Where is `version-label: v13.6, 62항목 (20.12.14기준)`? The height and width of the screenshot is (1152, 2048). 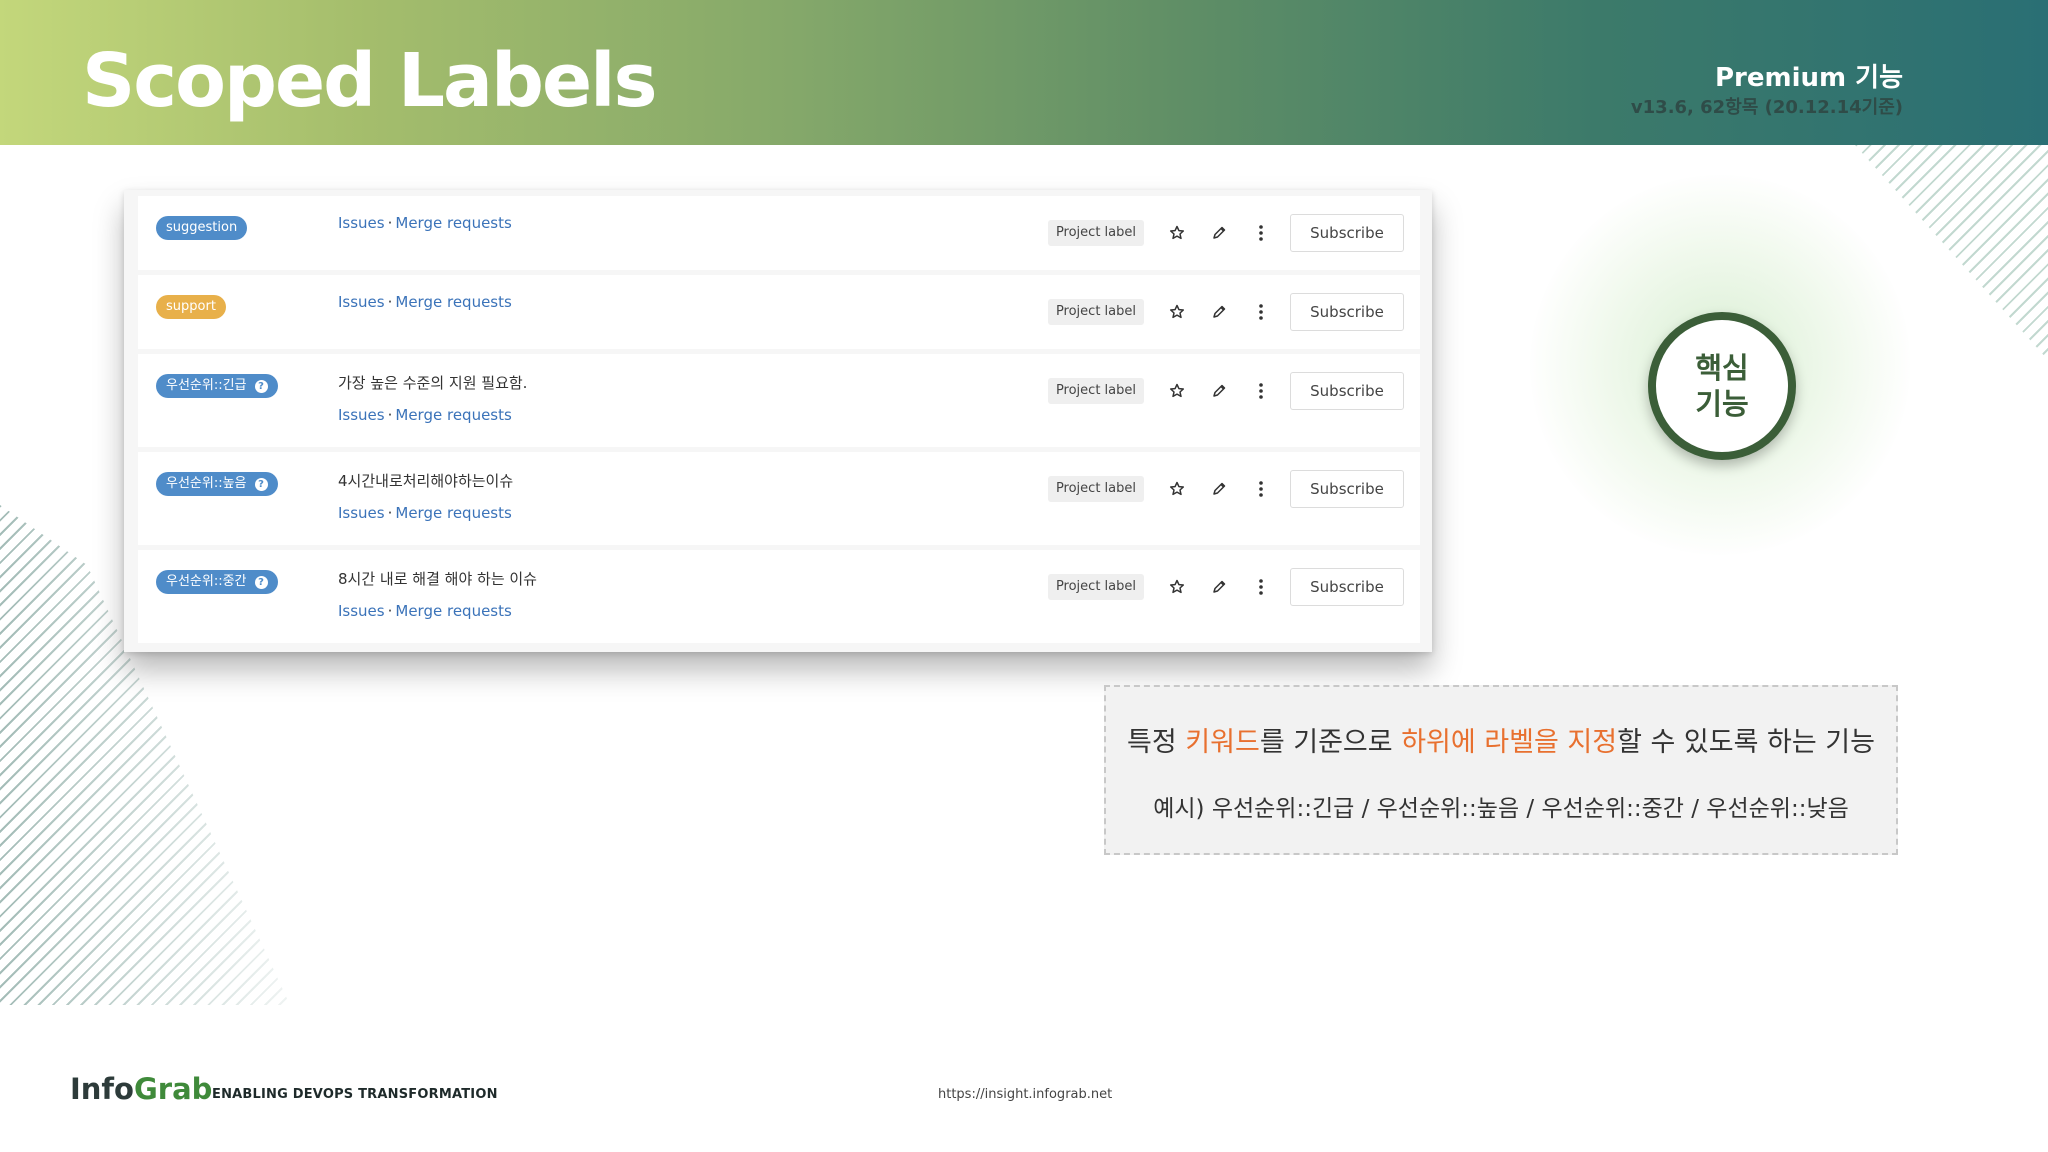
version-label: v13.6, 62항목 (20.12.14기준) is located at coordinates (1766, 107).